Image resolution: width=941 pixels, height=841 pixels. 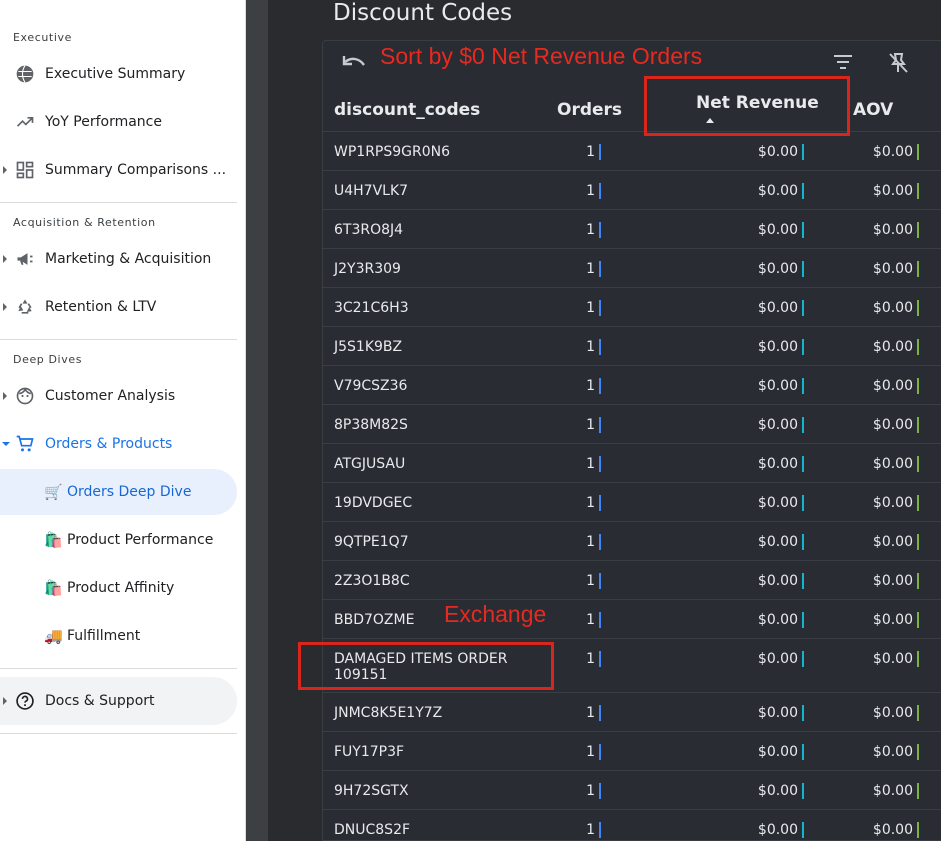 What do you see at coordinates (371, 308) in the screenshot?
I see `cell-discount-code: 3C21C6H3` at bounding box center [371, 308].